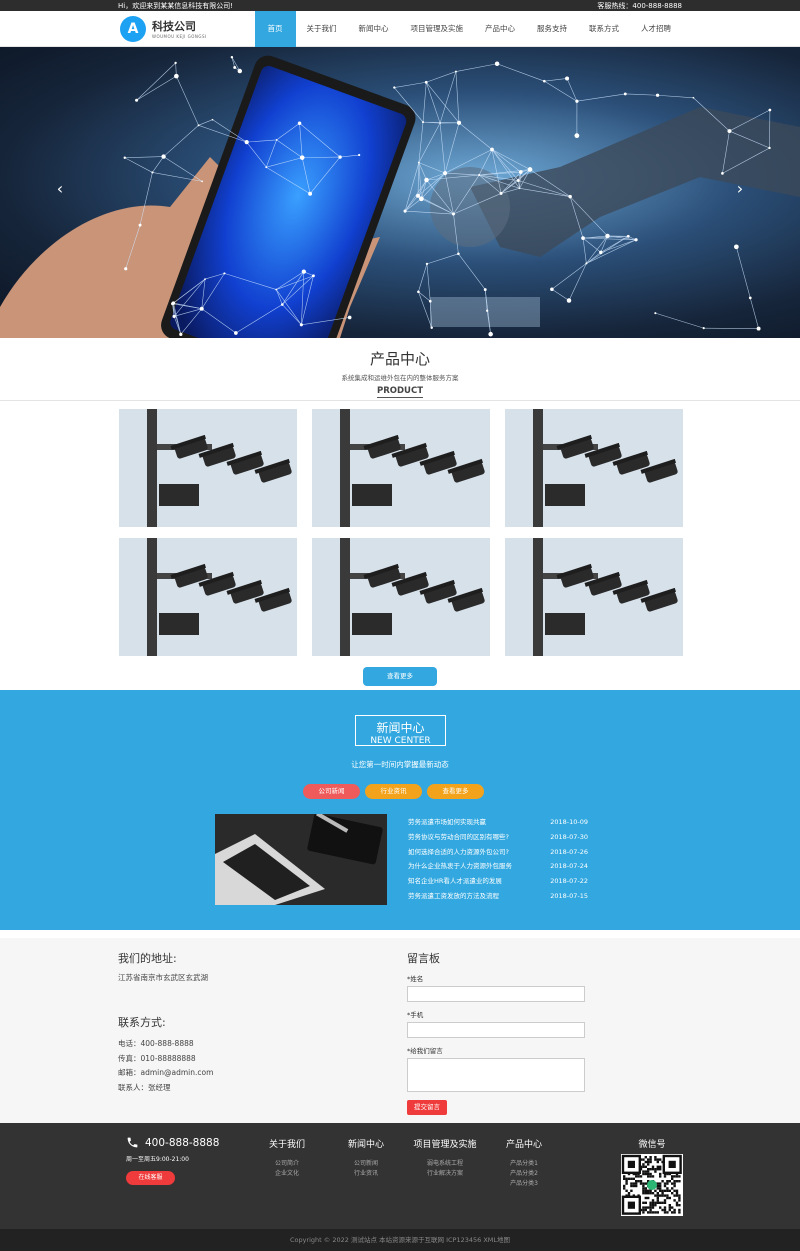  Describe the element at coordinates (496, 1075) in the screenshot. I see `message-textarea` at that location.